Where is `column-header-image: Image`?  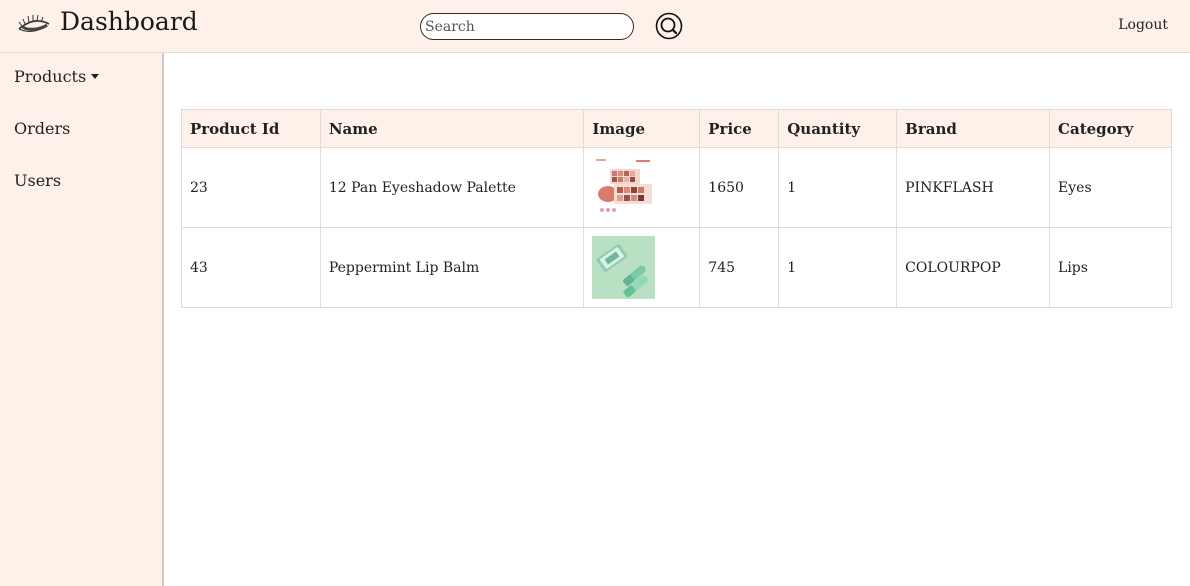 column-header-image: Image is located at coordinates (642, 128).